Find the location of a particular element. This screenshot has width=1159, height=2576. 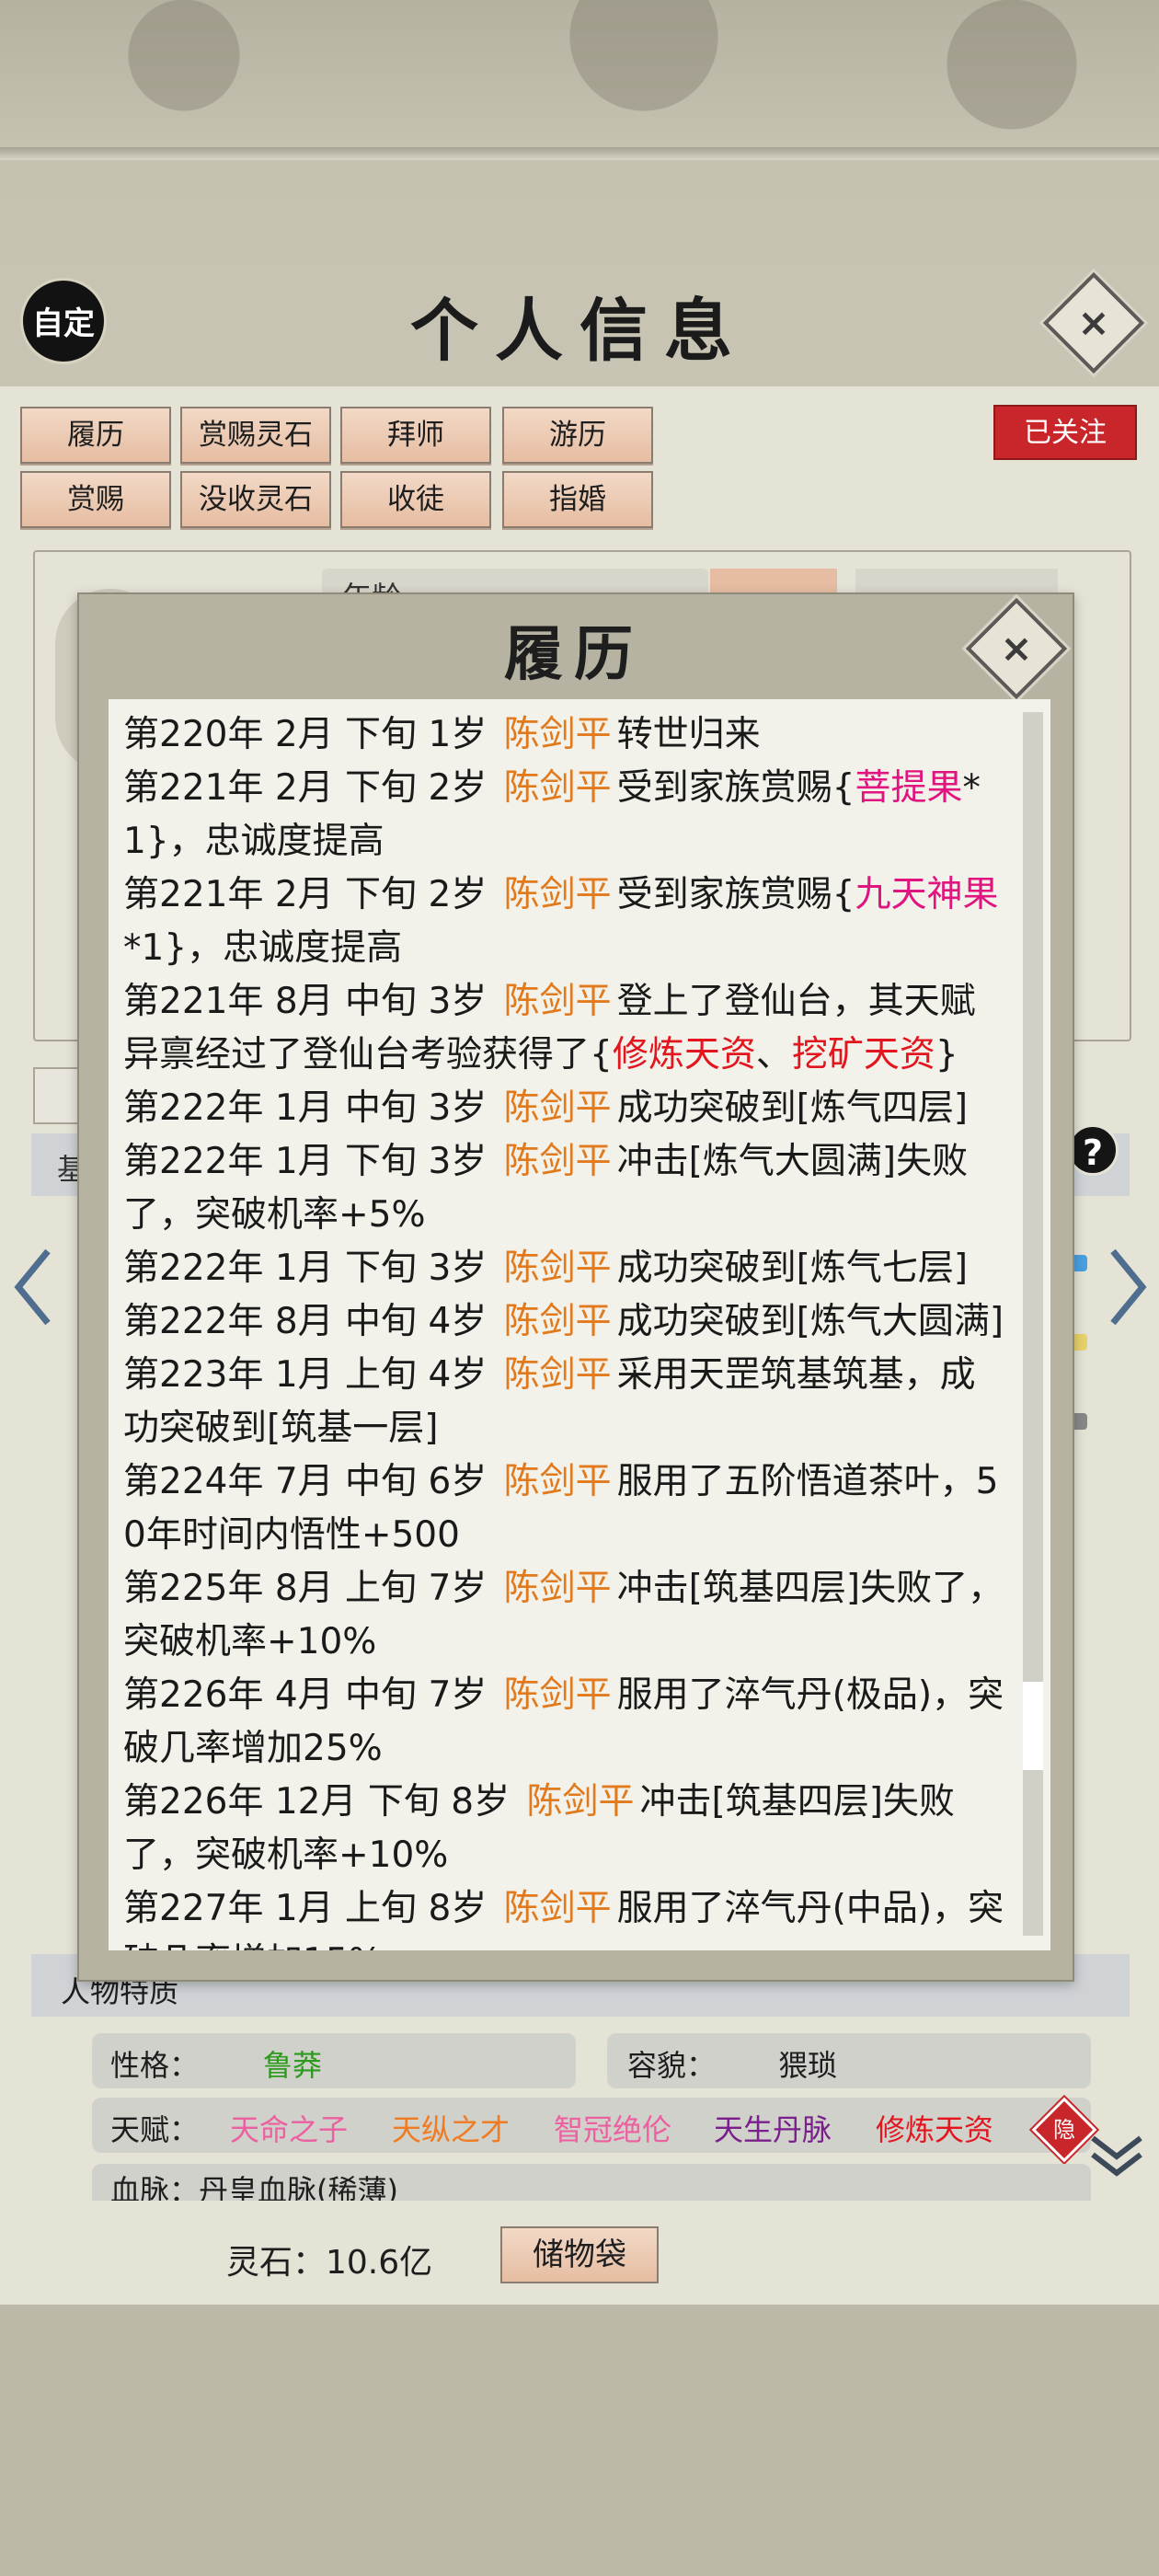

tab-resume: 履历 is located at coordinates (95, 435).